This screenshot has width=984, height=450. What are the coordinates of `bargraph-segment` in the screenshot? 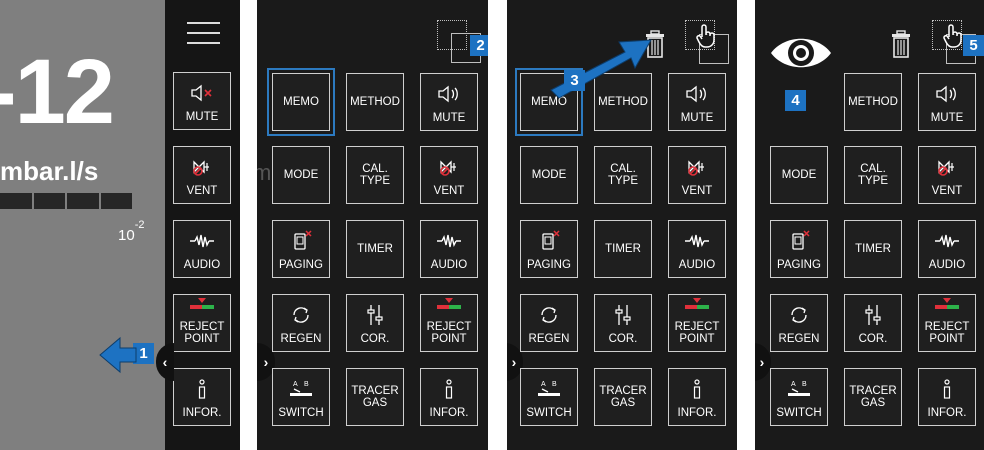 It's located at (49, 201).